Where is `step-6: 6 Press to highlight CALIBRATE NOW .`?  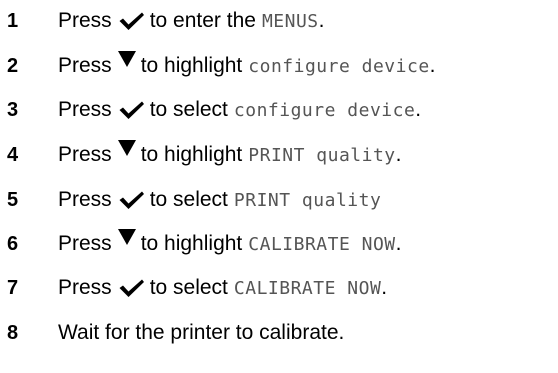 step-6: 6 Press to highlight CALIBRATE NOW . is located at coordinates (279, 244).